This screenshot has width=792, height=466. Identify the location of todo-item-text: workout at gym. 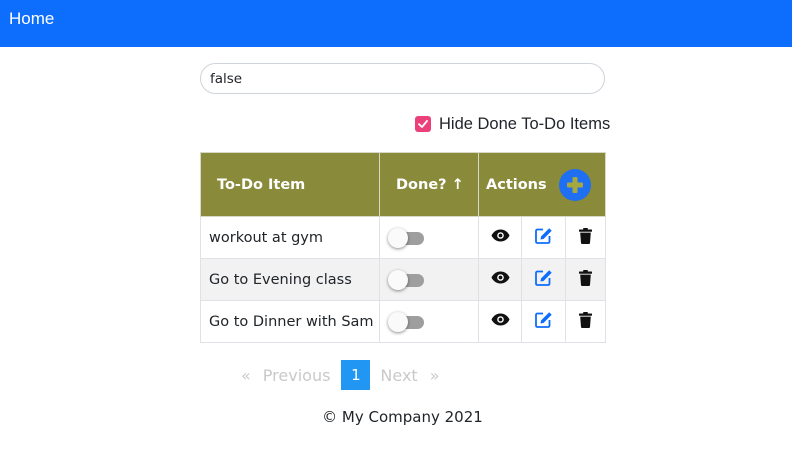
(290, 237).